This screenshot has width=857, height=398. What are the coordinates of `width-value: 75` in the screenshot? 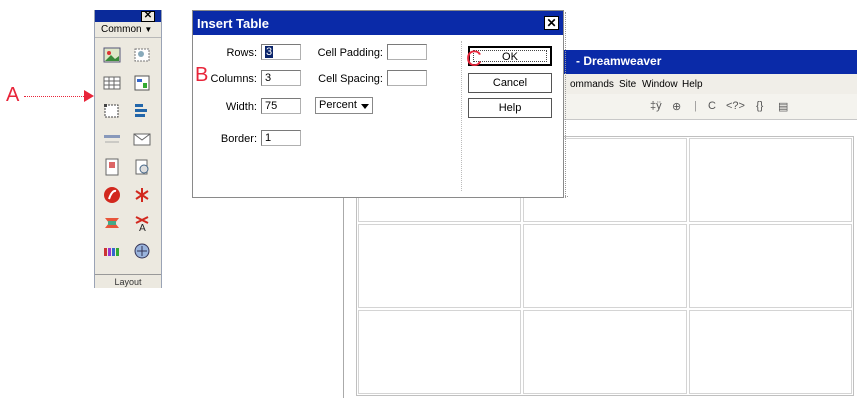 It's located at (271, 106).